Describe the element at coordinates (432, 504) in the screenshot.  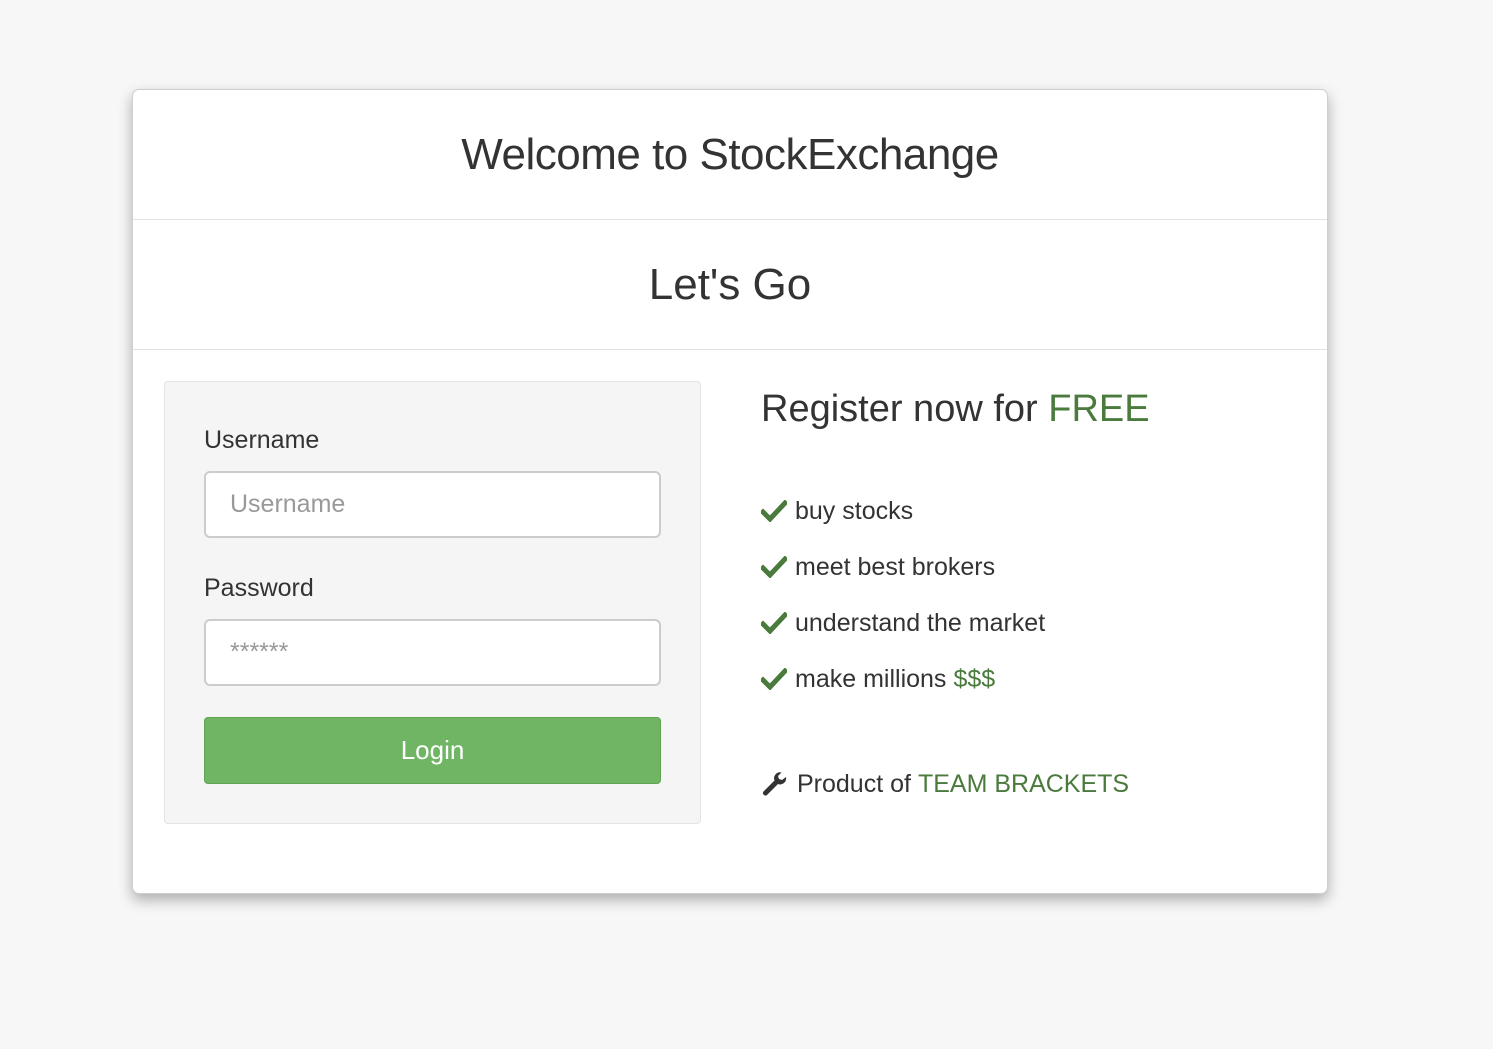
I see `username-input` at that location.